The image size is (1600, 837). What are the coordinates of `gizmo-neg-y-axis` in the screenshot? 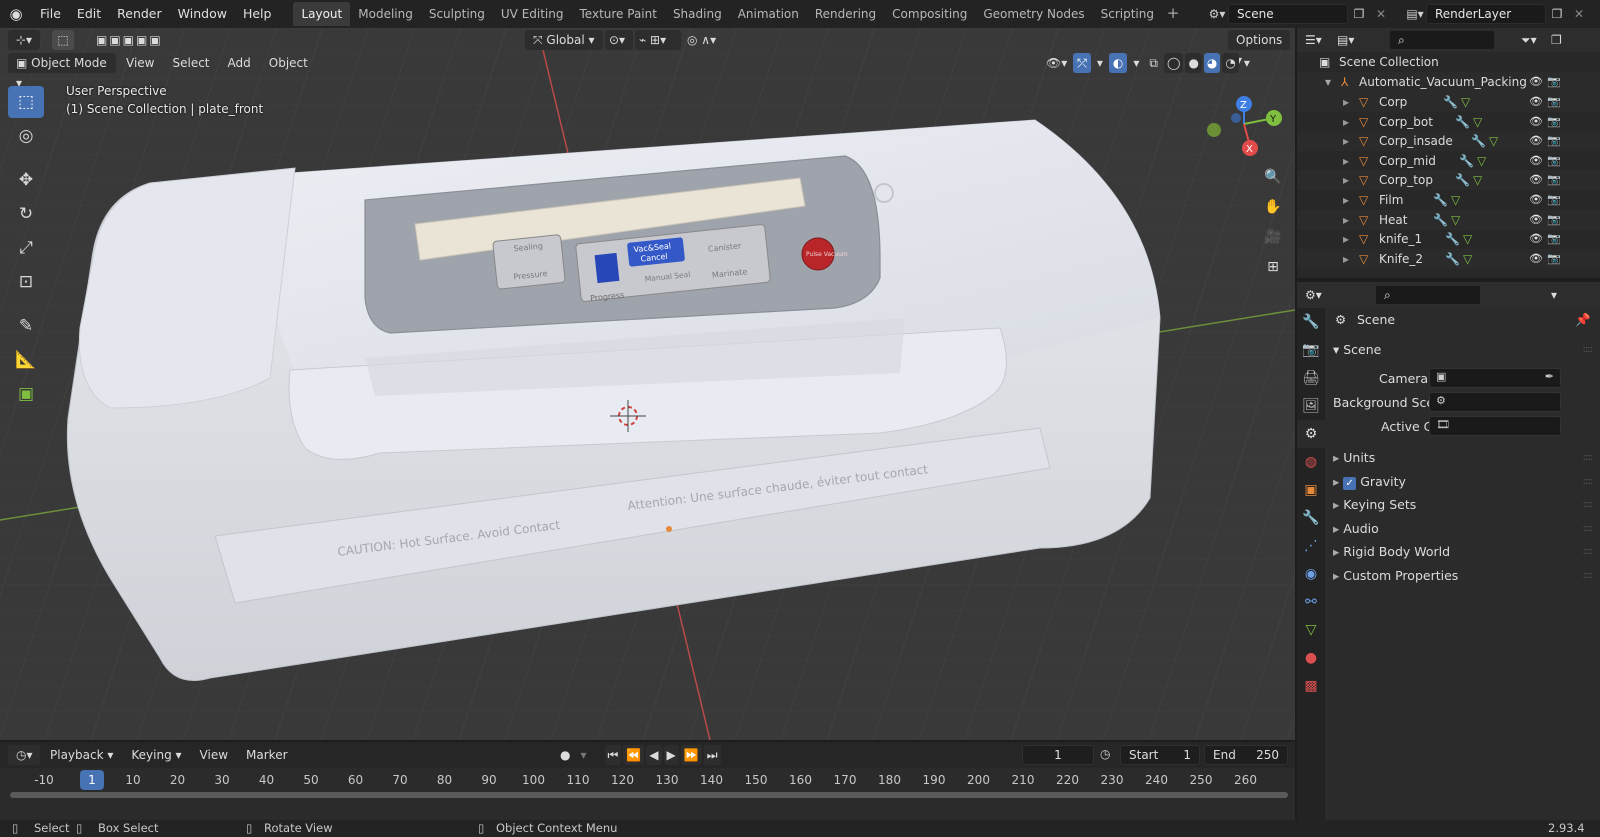 It's located at (1214, 130).